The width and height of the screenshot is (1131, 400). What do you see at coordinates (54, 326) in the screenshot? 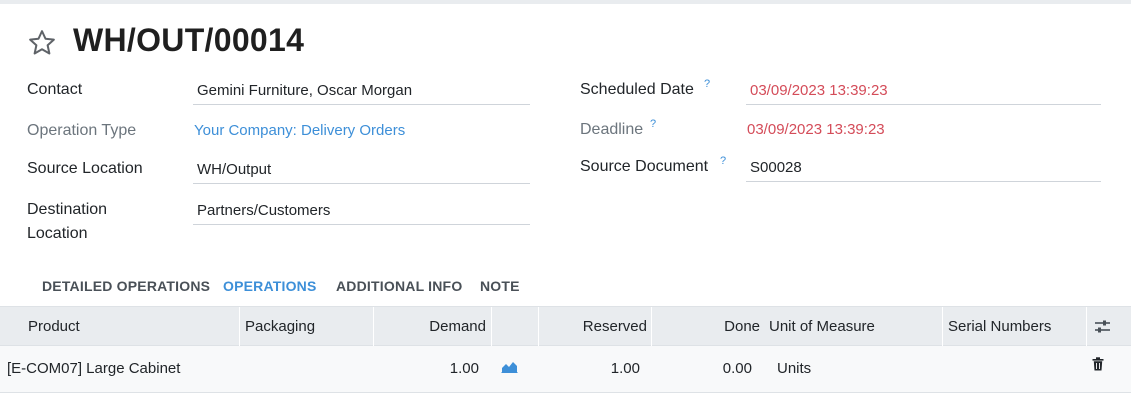
I see `column-product: Product` at bounding box center [54, 326].